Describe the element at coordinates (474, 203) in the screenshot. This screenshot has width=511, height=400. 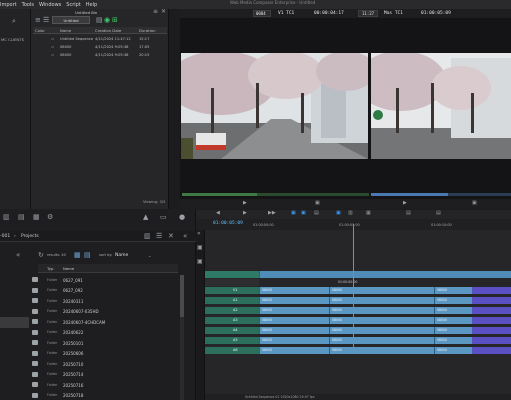
I see `mark-icon: ▣` at that location.